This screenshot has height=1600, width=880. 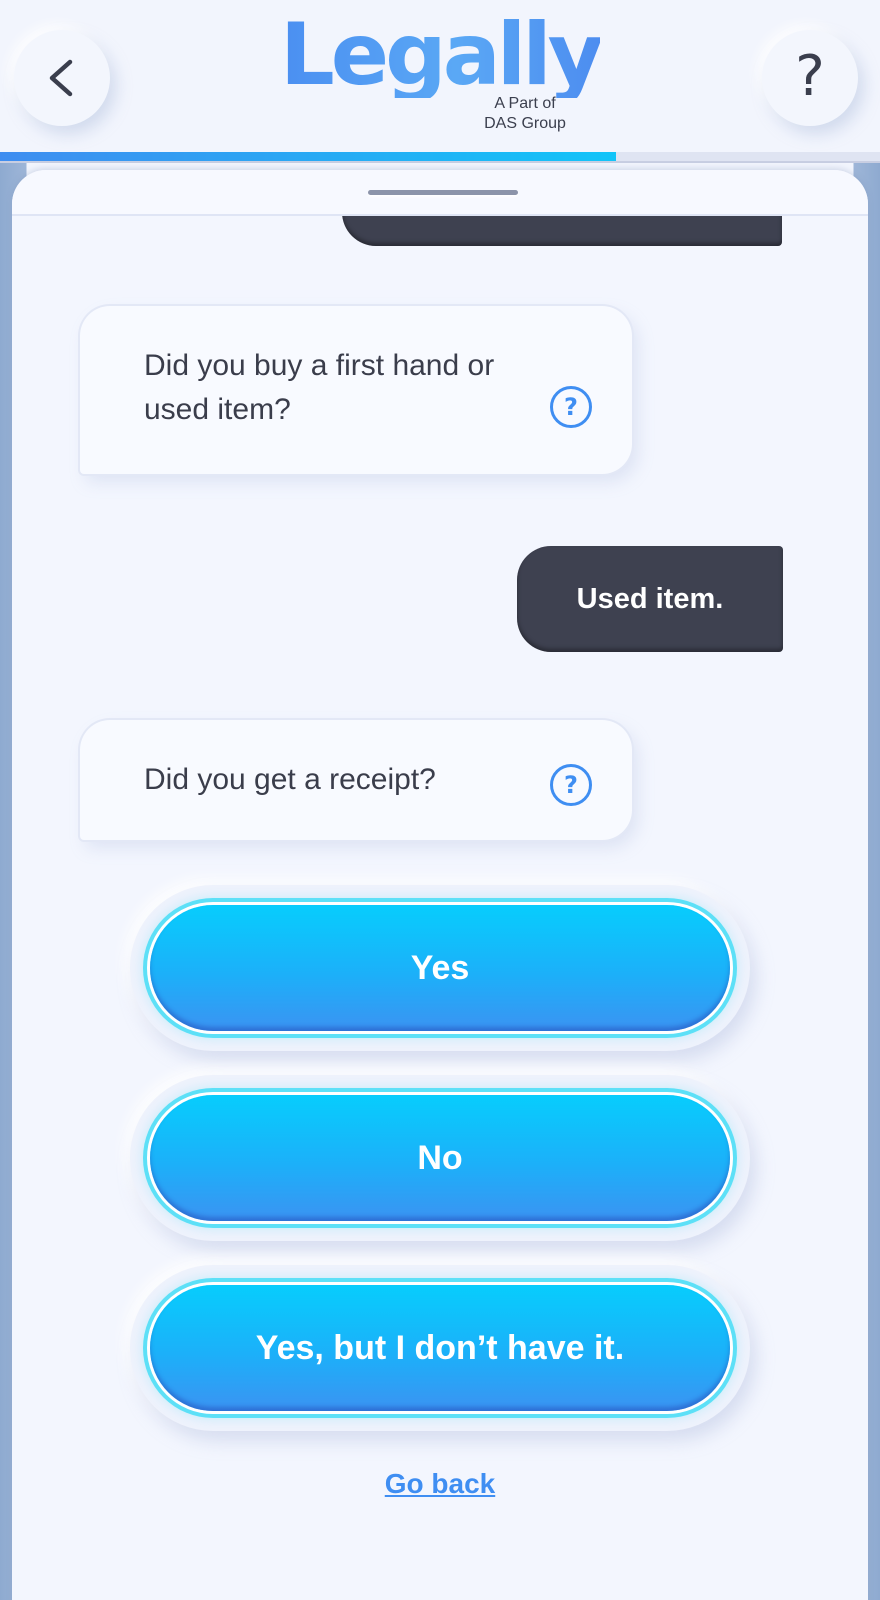 I want to click on bot-message-bubble: Did you get a receipt? ?, so click(x=356, y=780).